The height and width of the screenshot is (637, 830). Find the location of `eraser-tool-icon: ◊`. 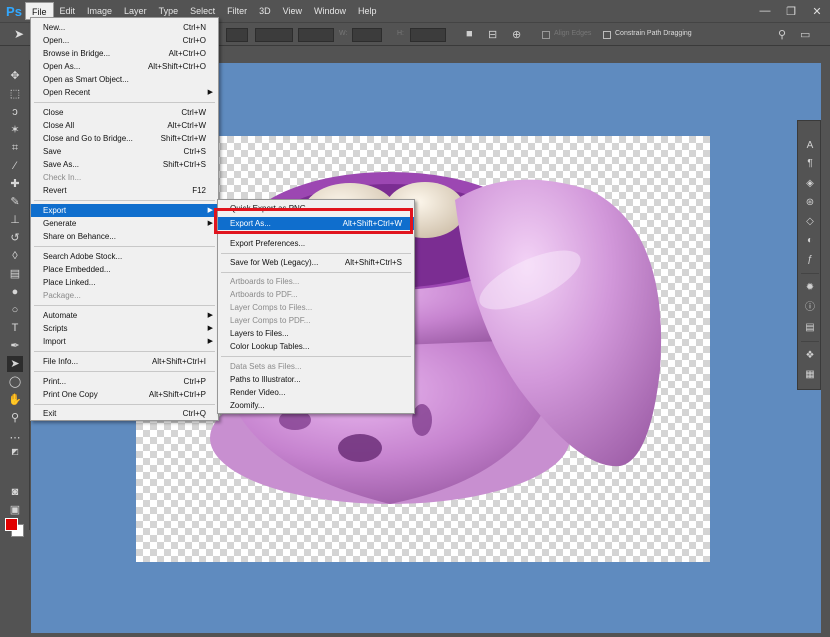

eraser-tool-icon: ◊ is located at coordinates (15, 256).